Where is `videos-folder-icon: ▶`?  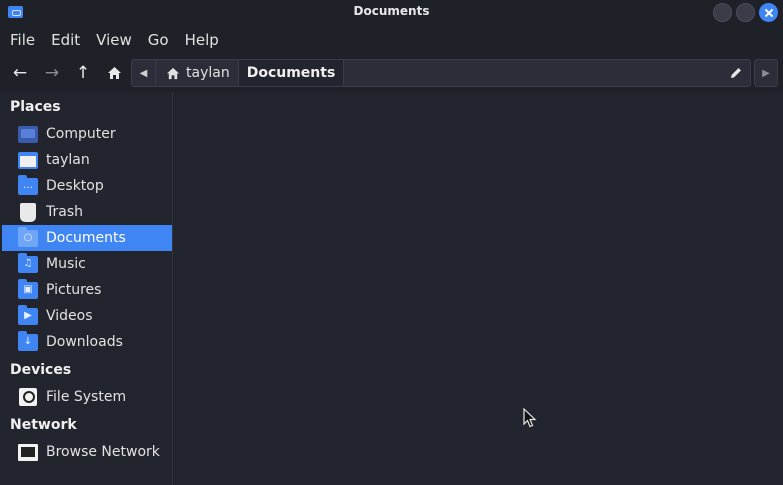
videos-folder-icon: ▶ is located at coordinates (28, 314).